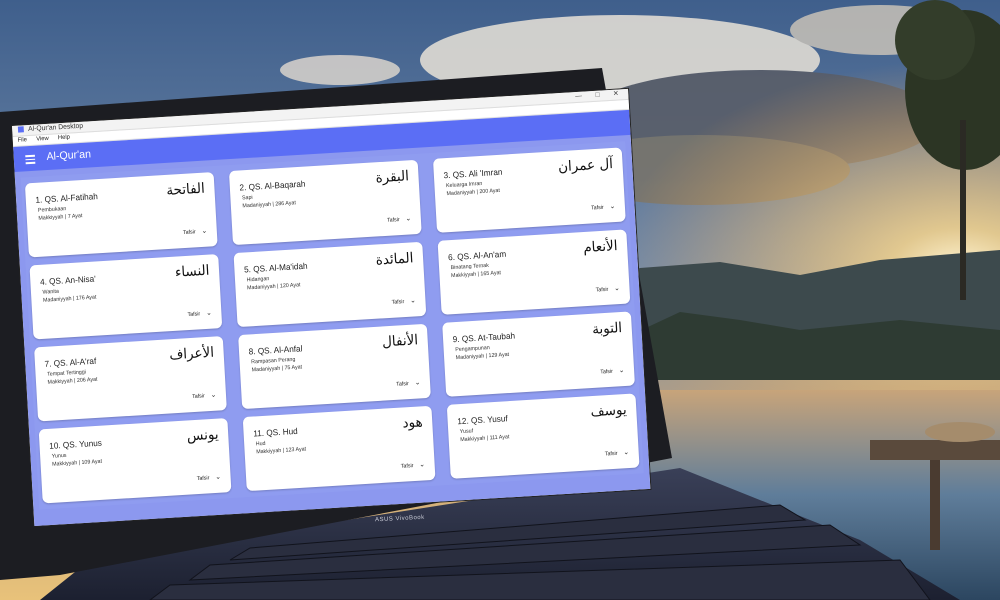 This screenshot has height=600, width=1000. I want to click on surah-arabic-name: هود, so click(413, 423).